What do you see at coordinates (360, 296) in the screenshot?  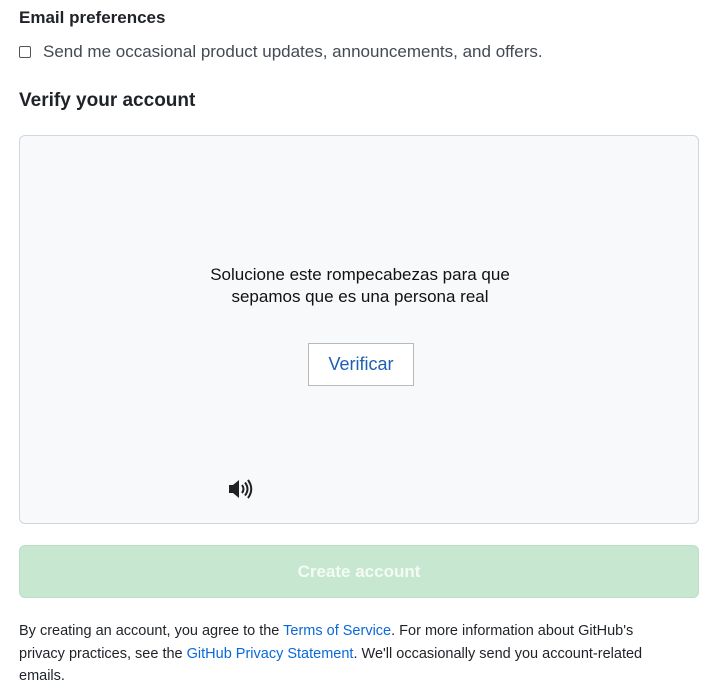 I see `captcha-instruction-line-2: sepamos que es una persona real` at bounding box center [360, 296].